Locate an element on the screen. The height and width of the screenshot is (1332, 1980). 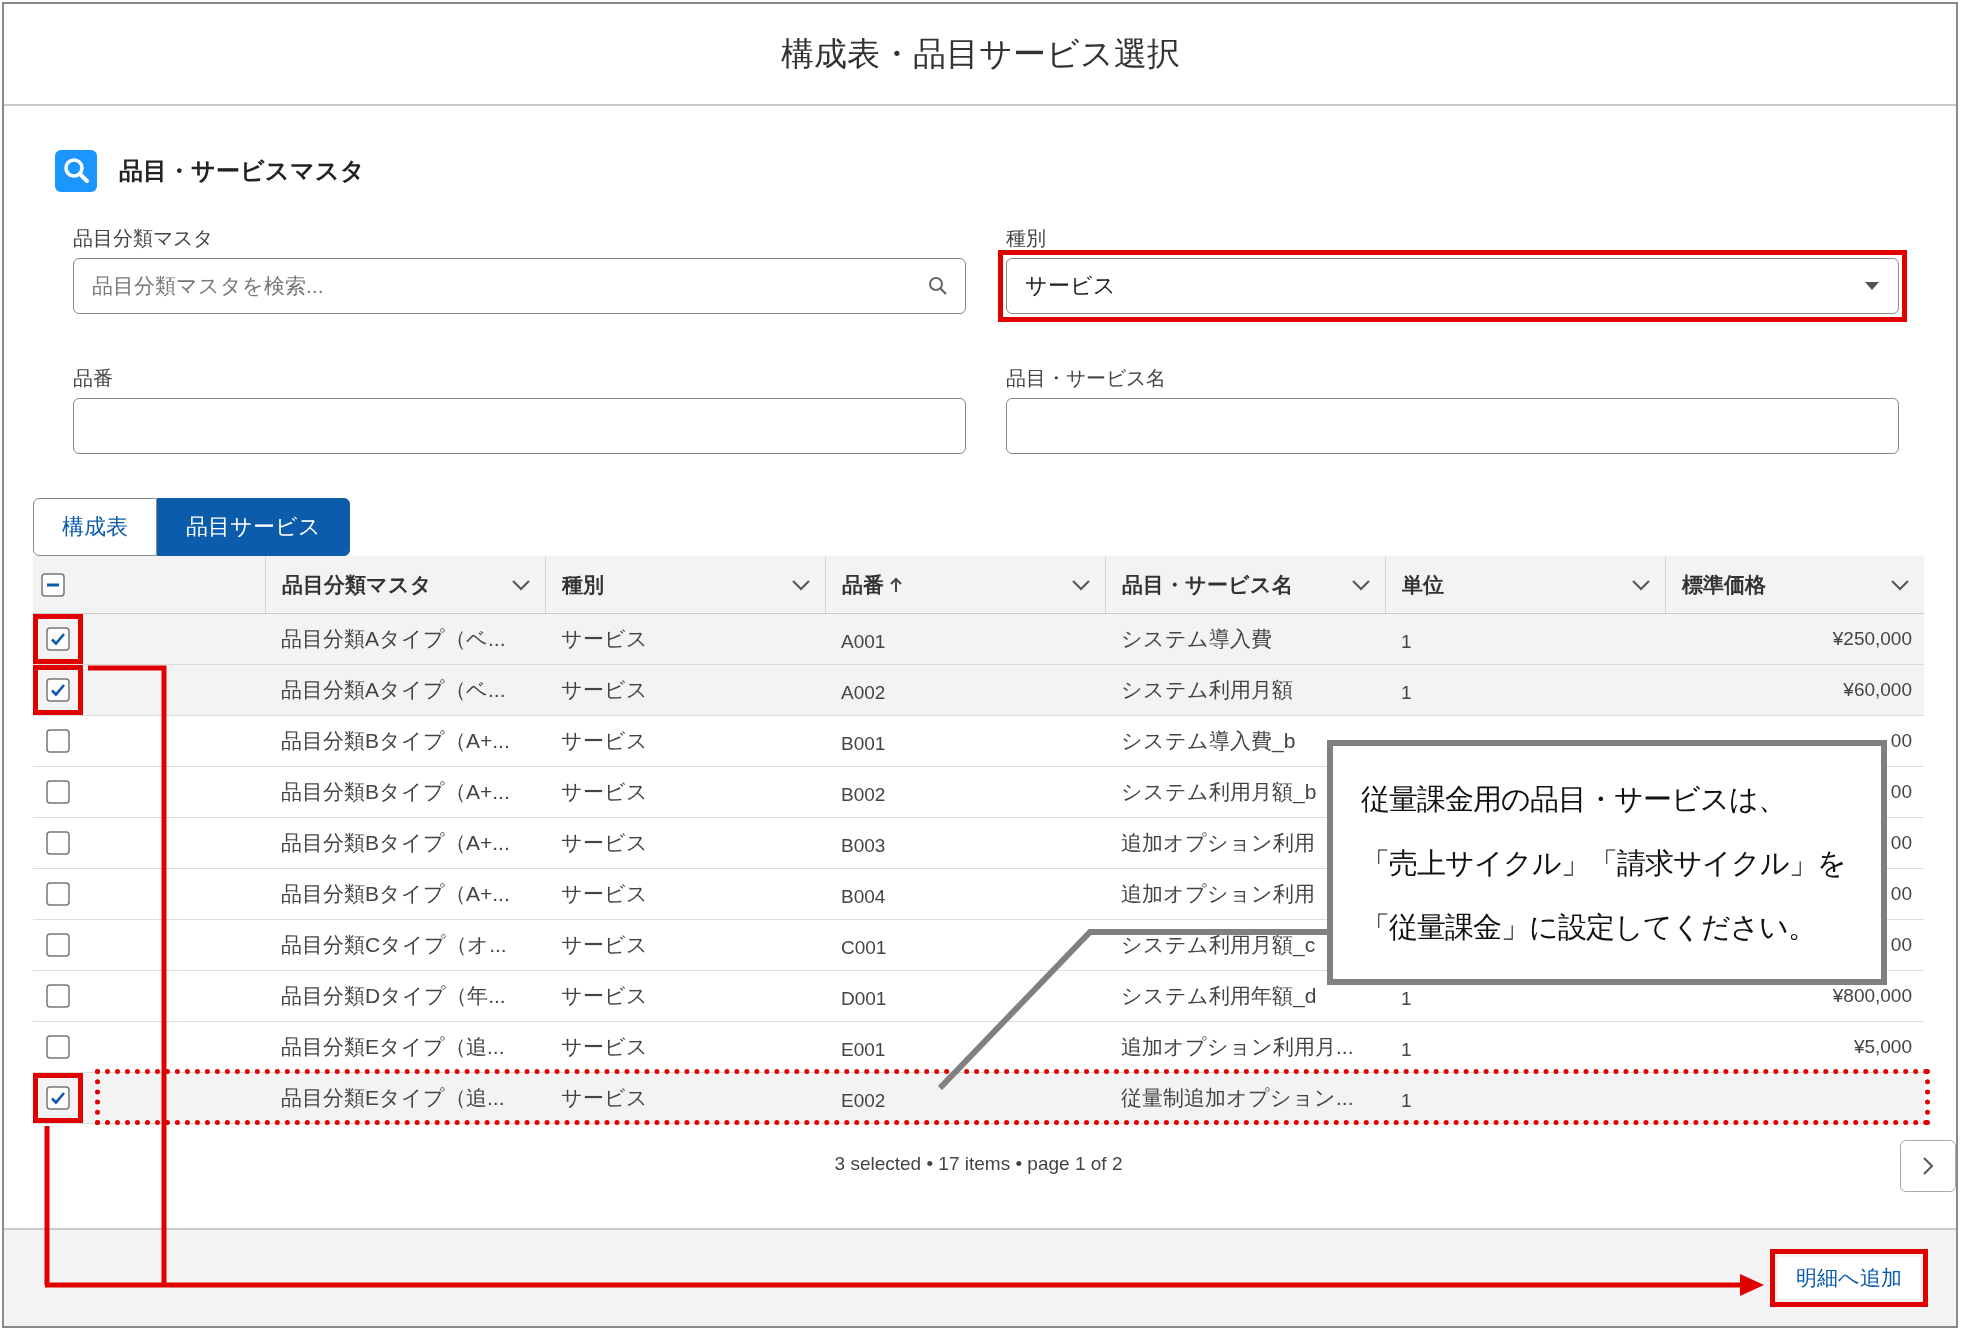
field-label: 品番 is located at coordinates (93, 378).